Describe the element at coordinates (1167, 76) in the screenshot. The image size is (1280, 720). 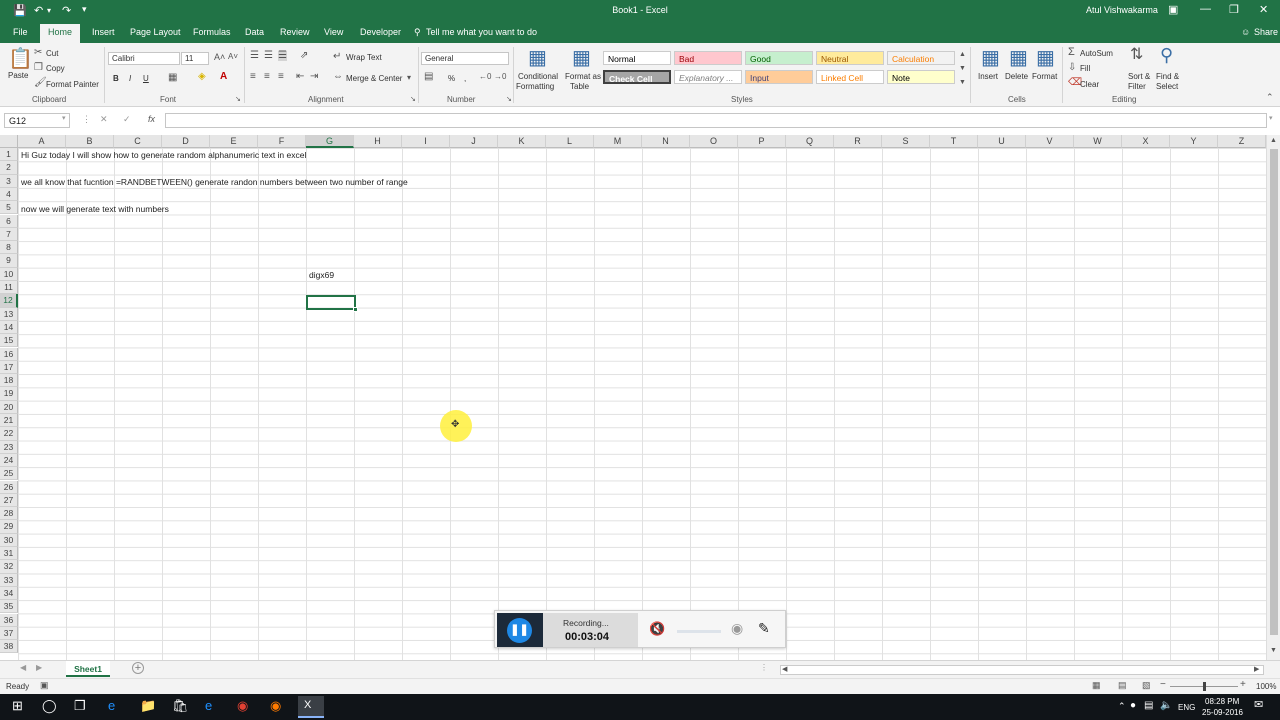
I see `find-select-label-1: Find &` at that location.